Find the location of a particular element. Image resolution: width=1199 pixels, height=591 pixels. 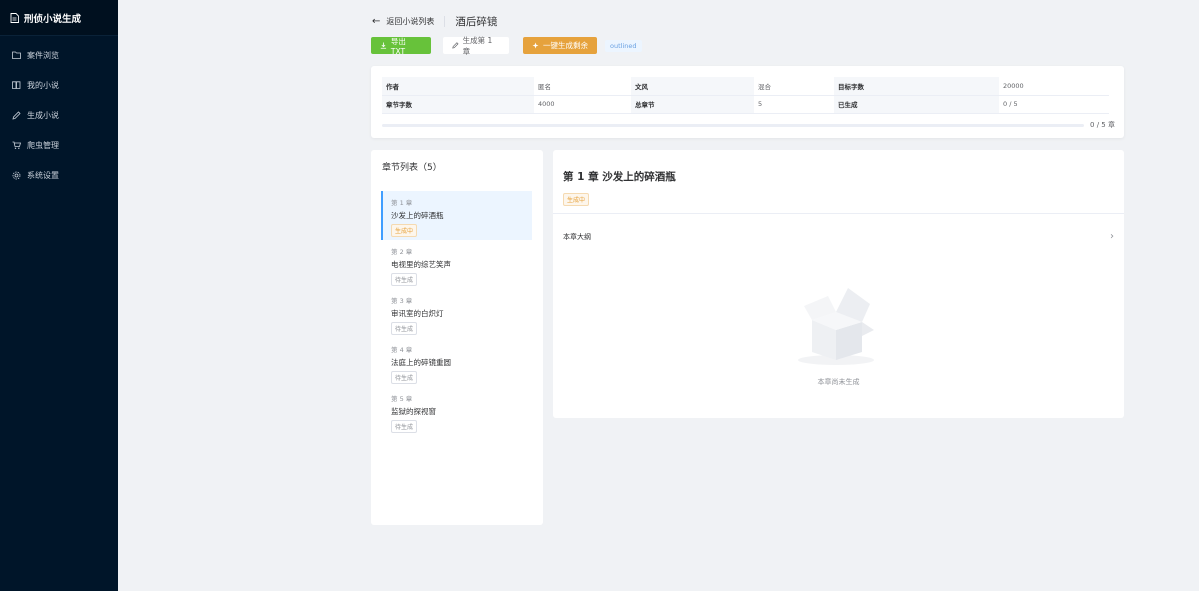

list-item: 第 3 章 审讯室的白炽灯 待生成 is located at coordinates (456, 313).